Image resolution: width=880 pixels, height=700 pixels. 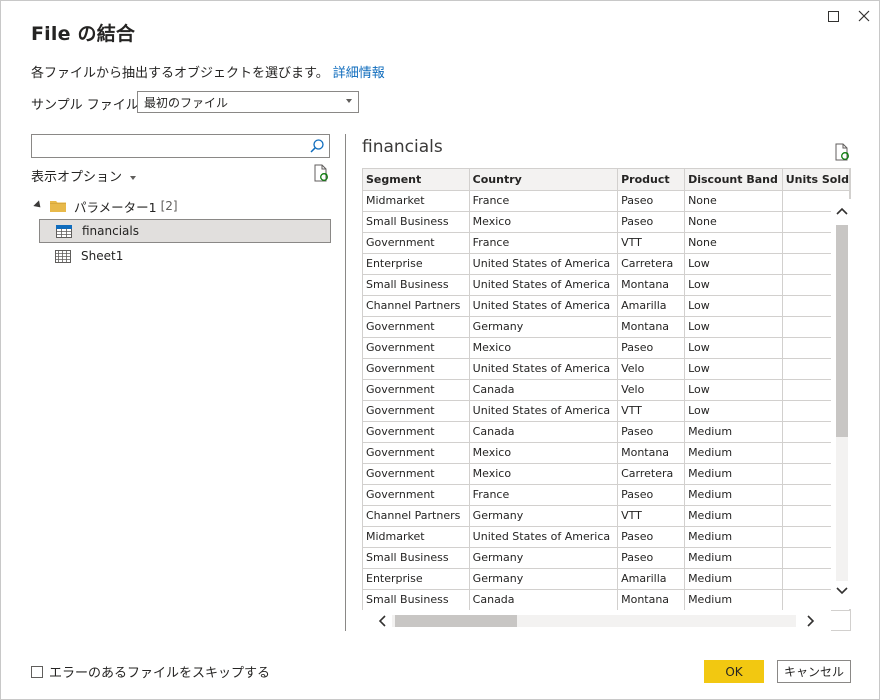 I want to click on table-cell: Enterprise, so click(x=416, y=264).